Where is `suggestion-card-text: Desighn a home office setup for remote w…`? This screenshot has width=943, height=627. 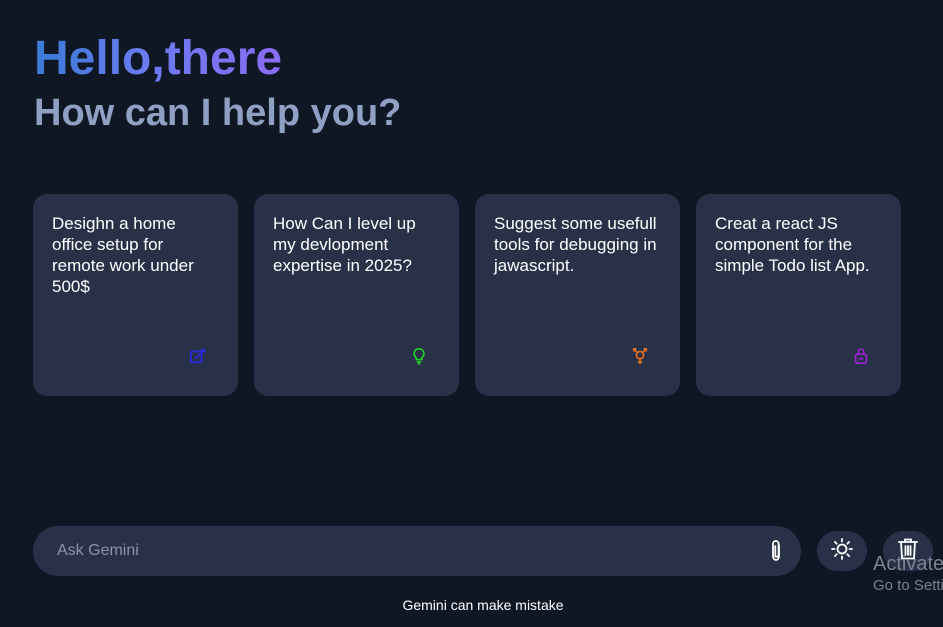
suggestion-card-text: Desighn a home office setup for remote w… is located at coordinates (123, 255).